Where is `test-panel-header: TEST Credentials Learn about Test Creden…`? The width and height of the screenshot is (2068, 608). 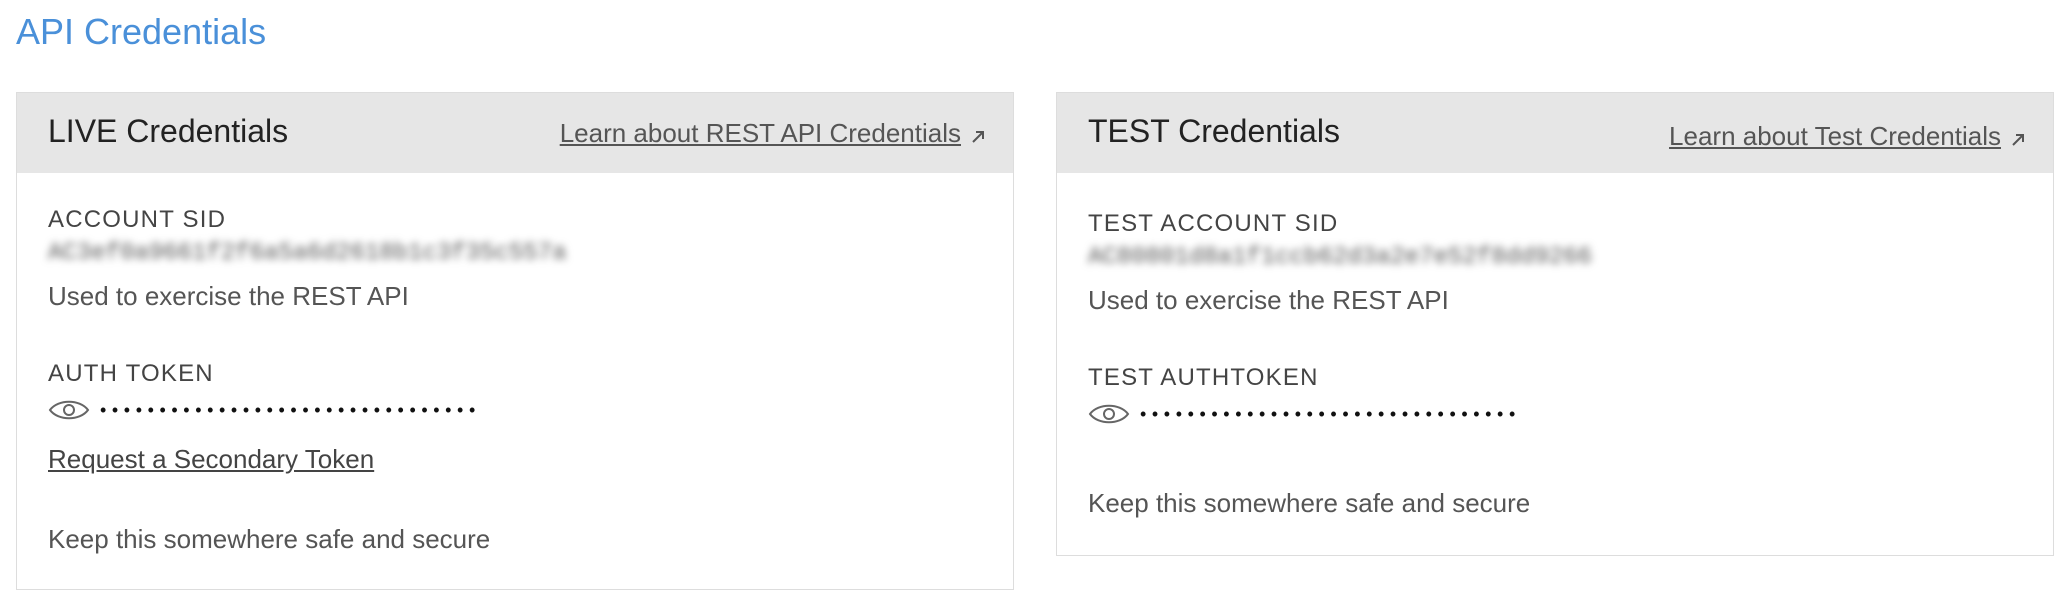
test-panel-header: TEST Credentials Learn about Test Creden… is located at coordinates (1555, 133).